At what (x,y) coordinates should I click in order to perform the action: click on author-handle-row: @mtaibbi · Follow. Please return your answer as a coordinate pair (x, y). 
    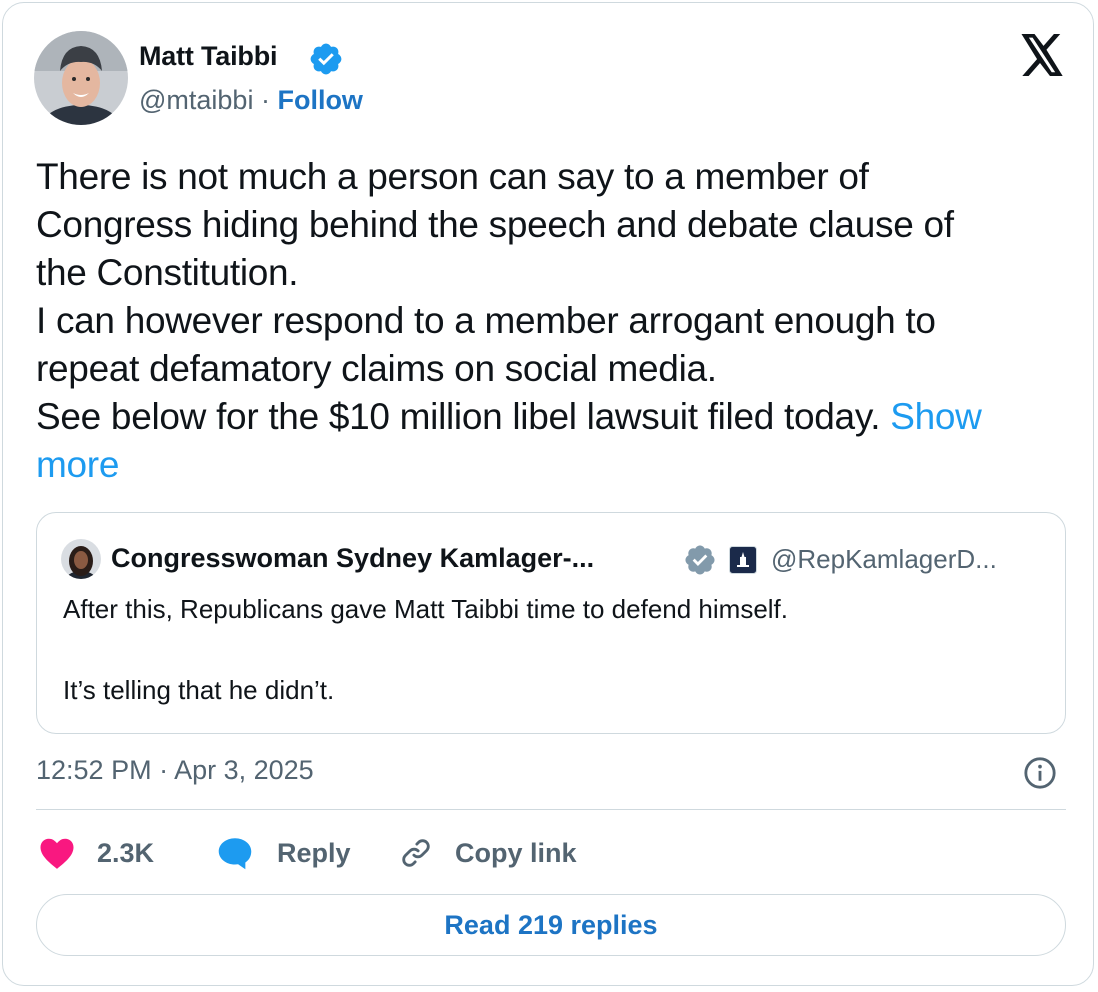
    Looking at the image, I should click on (251, 100).